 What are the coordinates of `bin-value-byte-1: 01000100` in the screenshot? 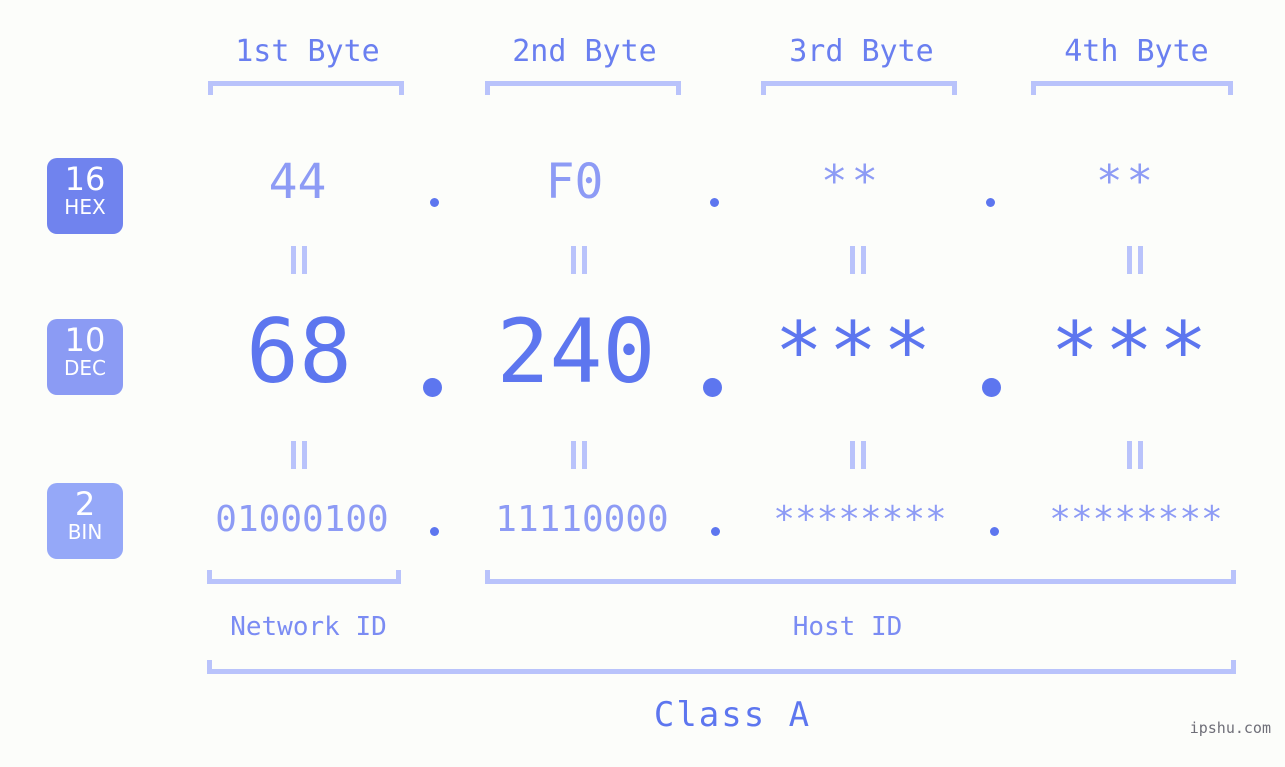 It's located at (302, 519).